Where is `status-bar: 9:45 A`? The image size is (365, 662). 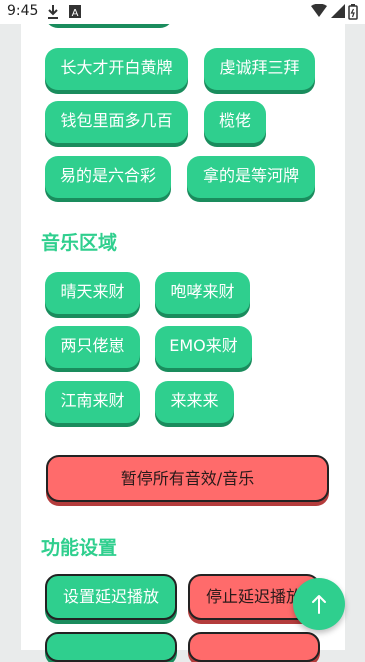 status-bar: 9:45 A is located at coordinates (182, 12).